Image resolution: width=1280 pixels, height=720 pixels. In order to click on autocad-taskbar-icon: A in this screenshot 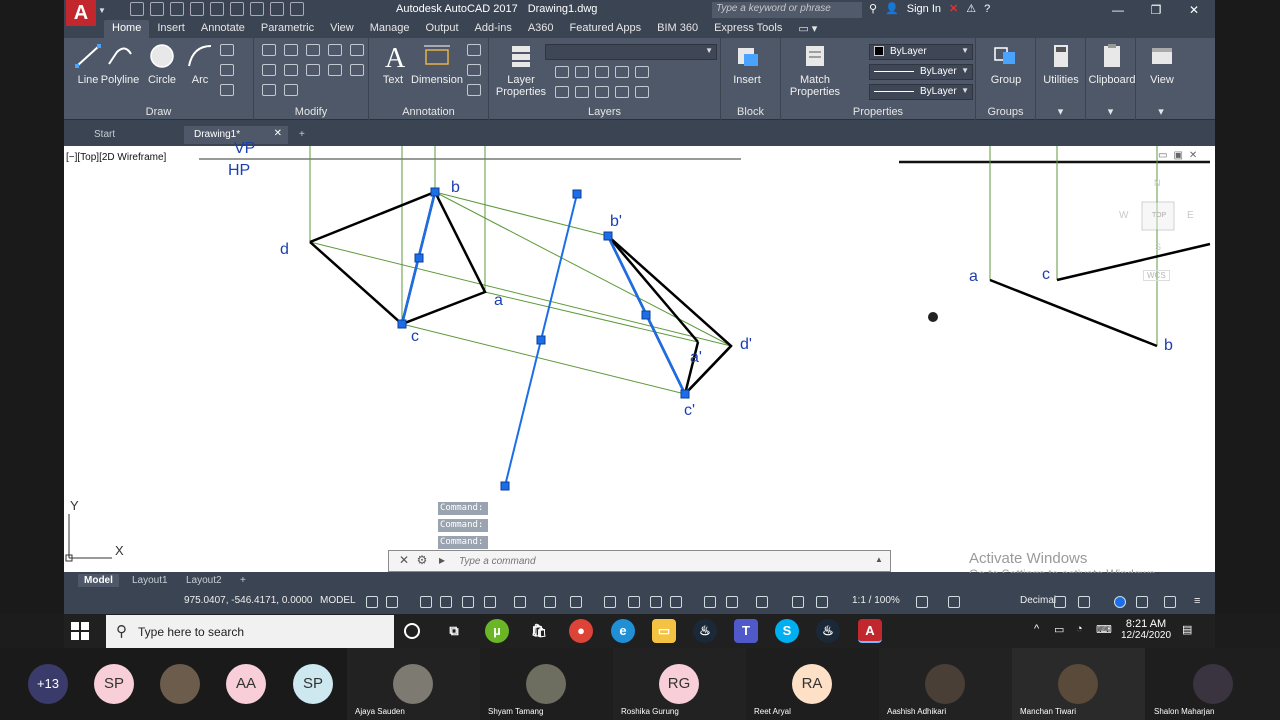, I will do `click(870, 631)`.